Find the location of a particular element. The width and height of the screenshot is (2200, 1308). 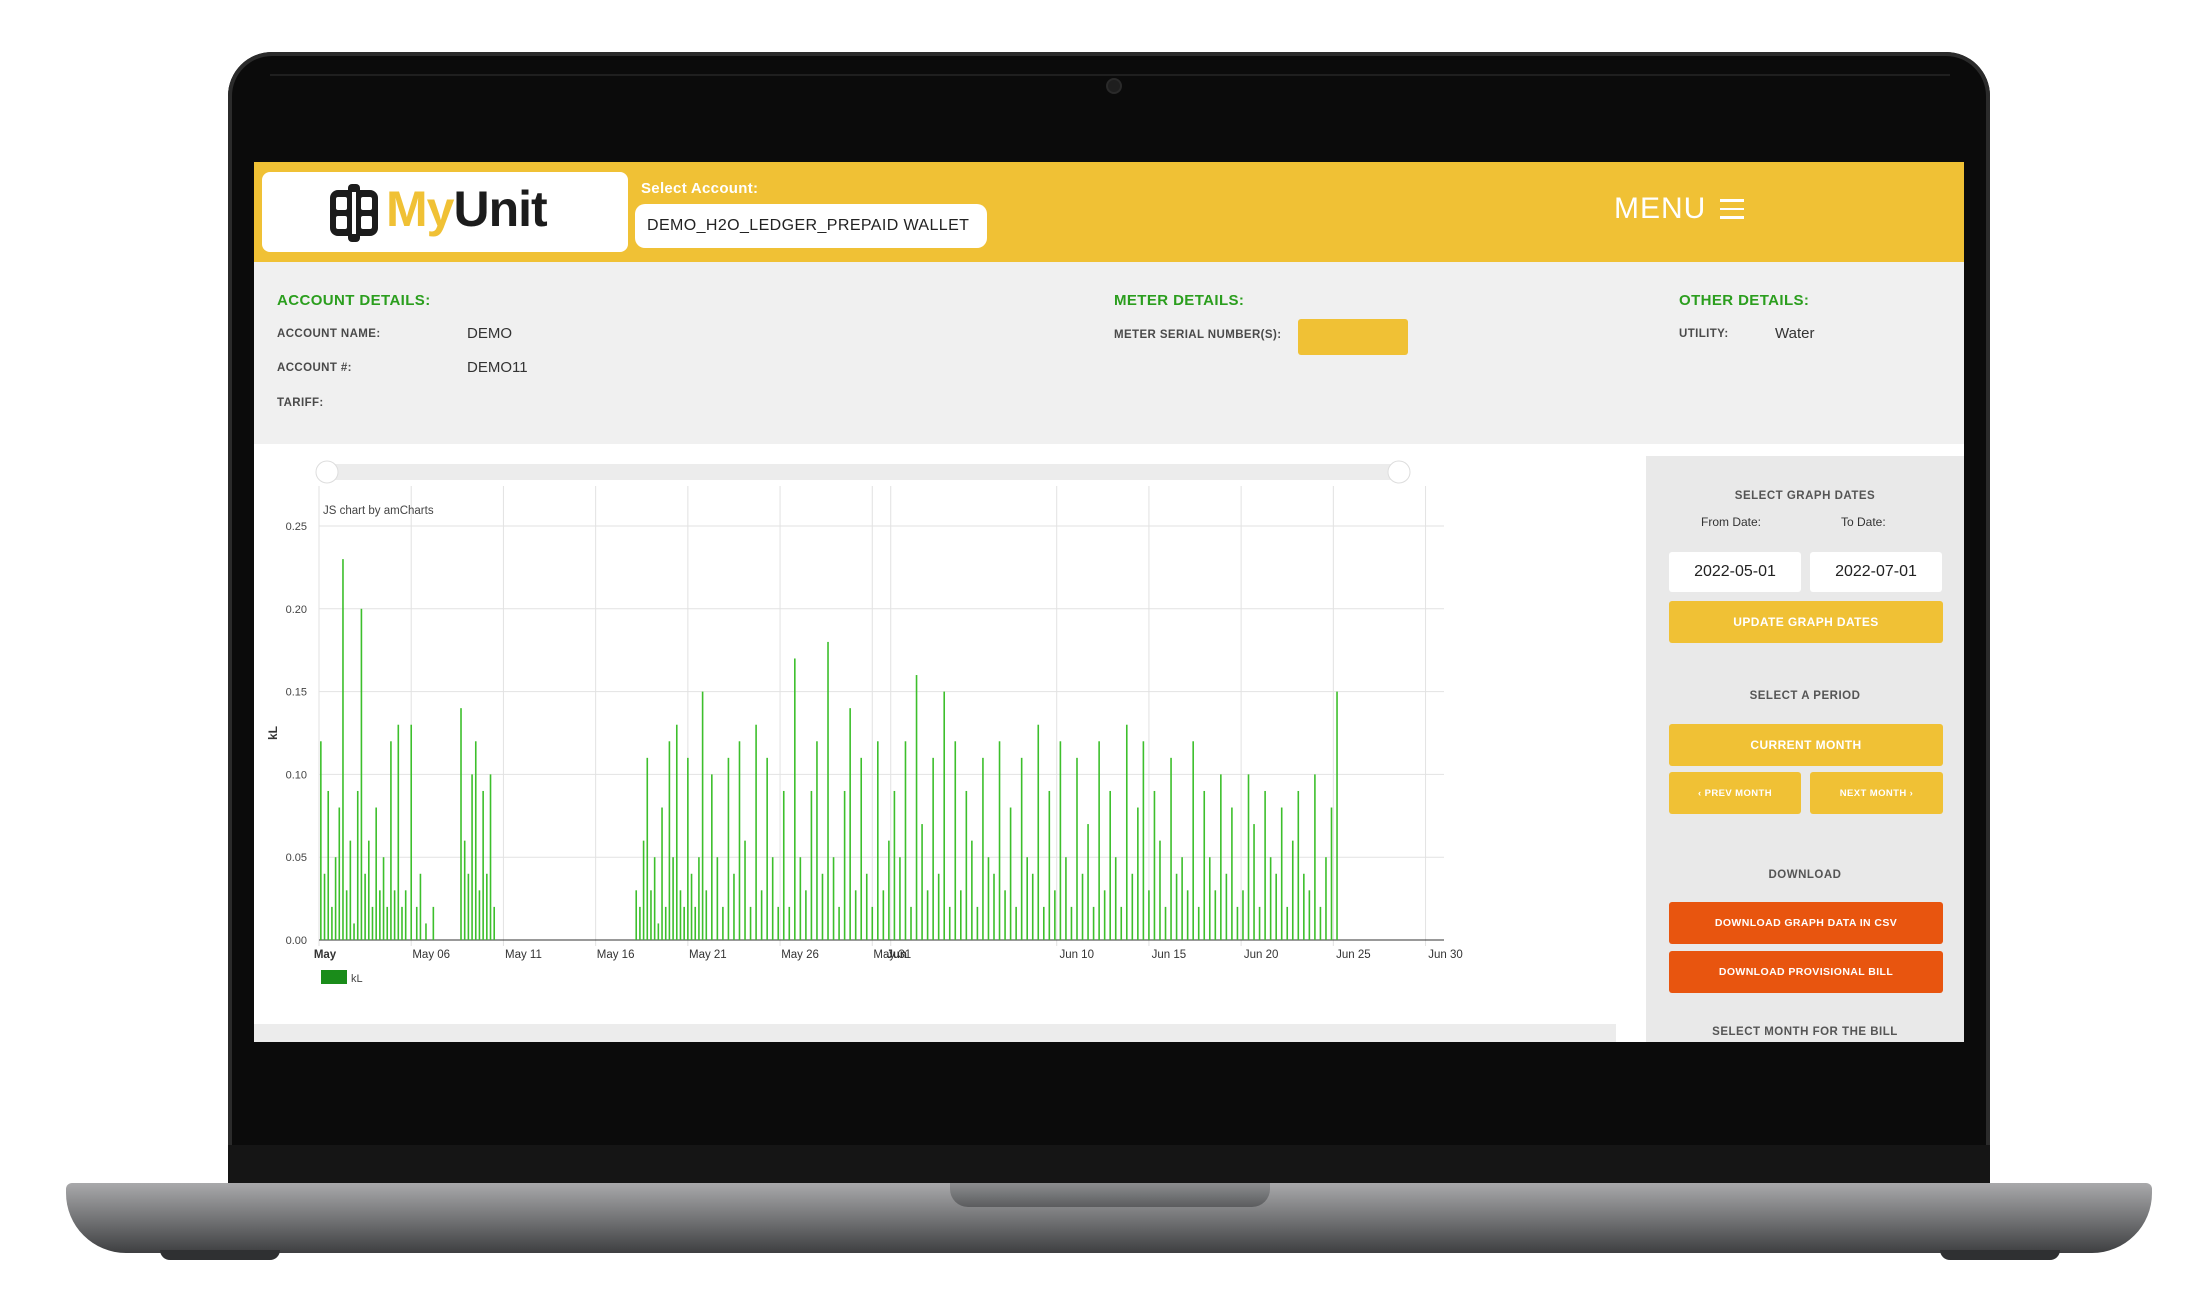

update-graph-dates-button: UPDATE GRAPH DATES is located at coordinates (1806, 622).